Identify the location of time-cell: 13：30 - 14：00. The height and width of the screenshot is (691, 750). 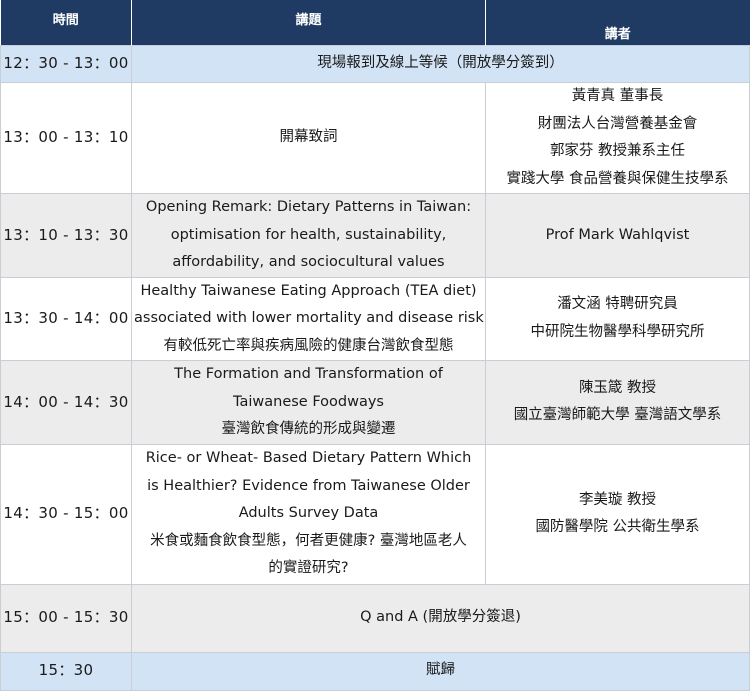
(66, 318).